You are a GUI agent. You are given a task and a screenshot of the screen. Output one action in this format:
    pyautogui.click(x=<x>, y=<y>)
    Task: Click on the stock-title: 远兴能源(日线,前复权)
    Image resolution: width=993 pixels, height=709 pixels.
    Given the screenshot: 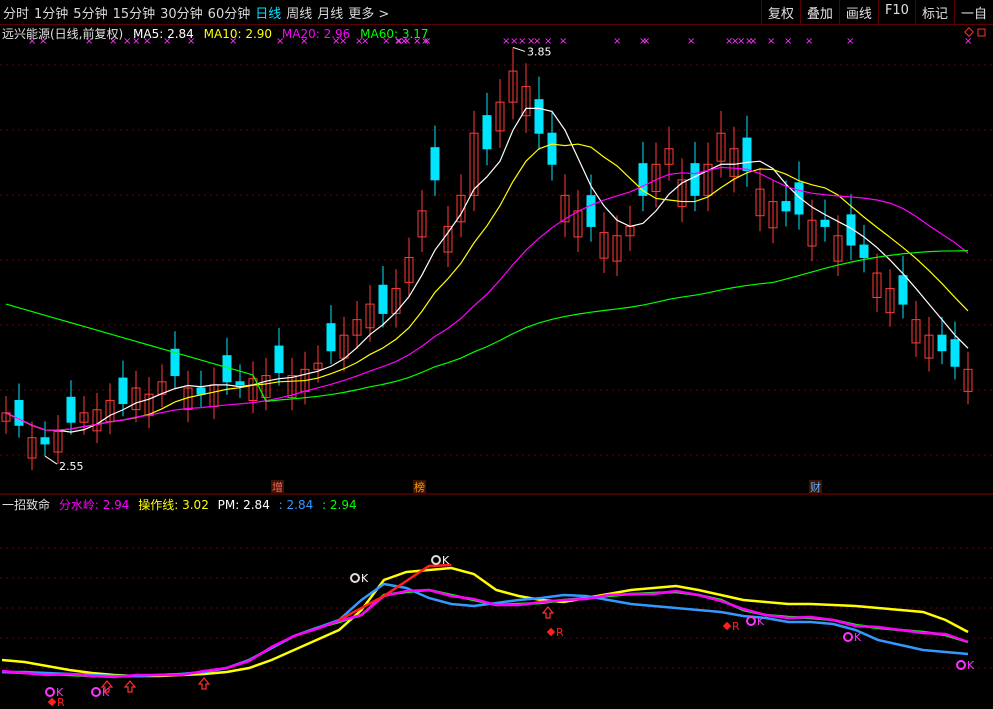 What is the action you would take?
    pyautogui.click(x=63, y=34)
    